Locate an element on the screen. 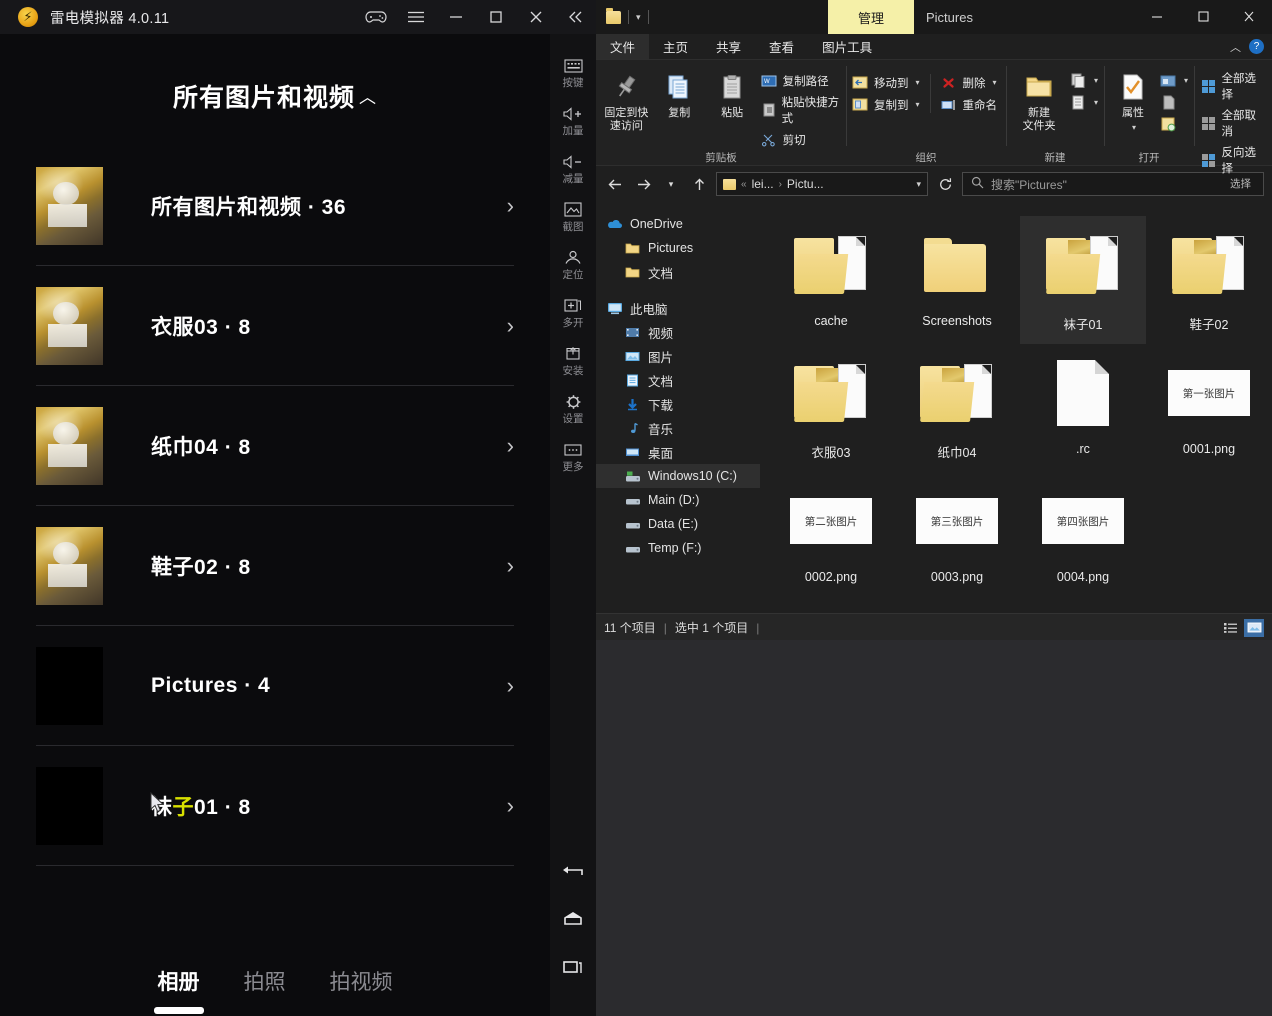 This screenshot has width=1272, height=1016. quick-access-toolbar: ▾ is located at coordinates (622, 15).